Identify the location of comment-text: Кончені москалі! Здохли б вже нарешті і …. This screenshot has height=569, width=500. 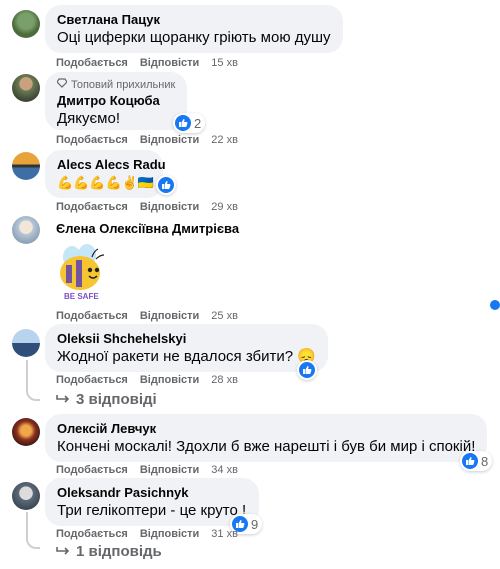
(266, 446).